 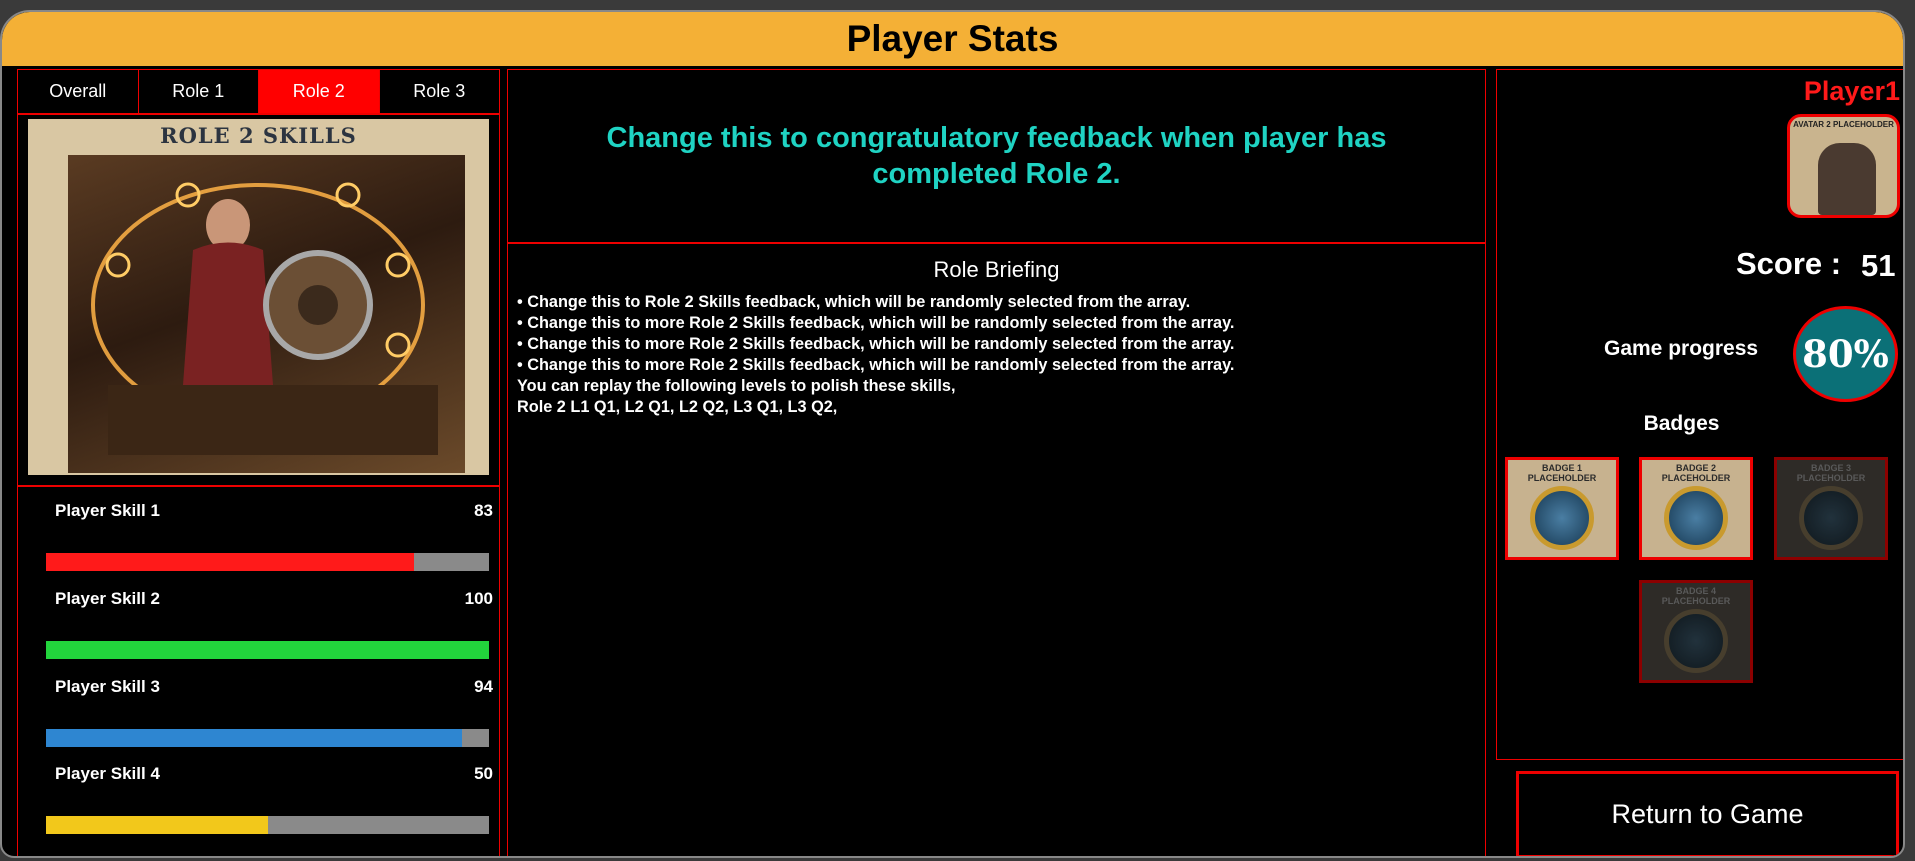 What do you see at coordinates (1789, 263) in the screenshot?
I see `score-label: Score :` at bounding box center [1789, 263].